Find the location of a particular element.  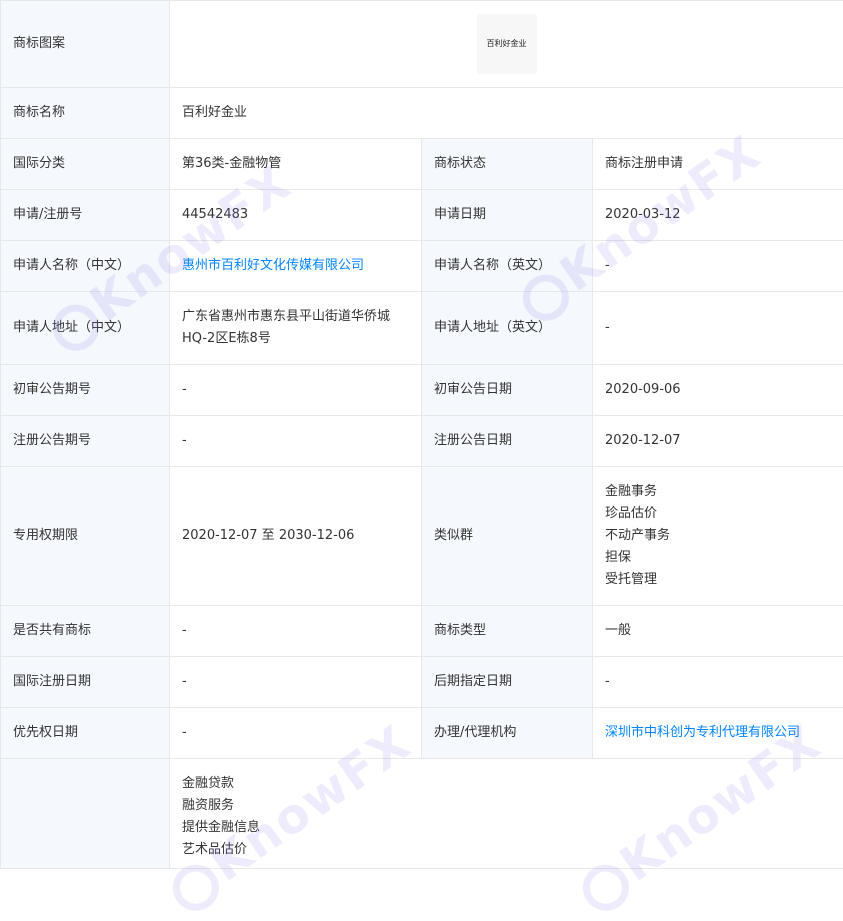

label-prelim-no: 初审公告期号 is located at coordinates (85, 390).